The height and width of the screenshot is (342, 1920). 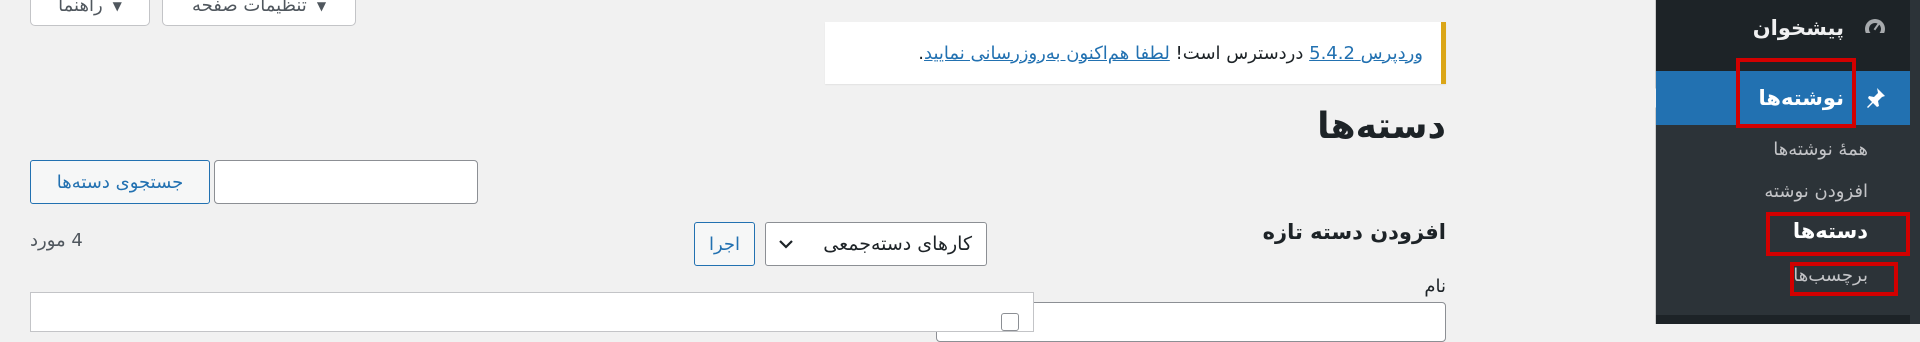 What do you see at coordinates (80, 8) in the screenshot?
I see `help-label: راهنما` at bounding box center [80, 8].